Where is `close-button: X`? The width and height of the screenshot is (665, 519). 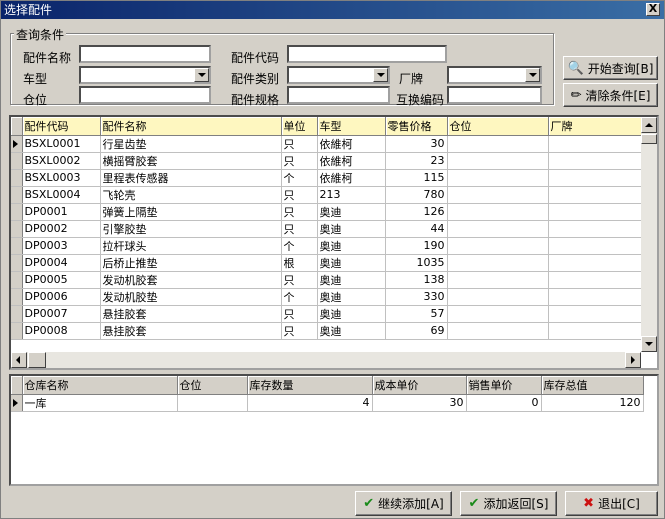 close-button: X is located at coordinates (653, 9).